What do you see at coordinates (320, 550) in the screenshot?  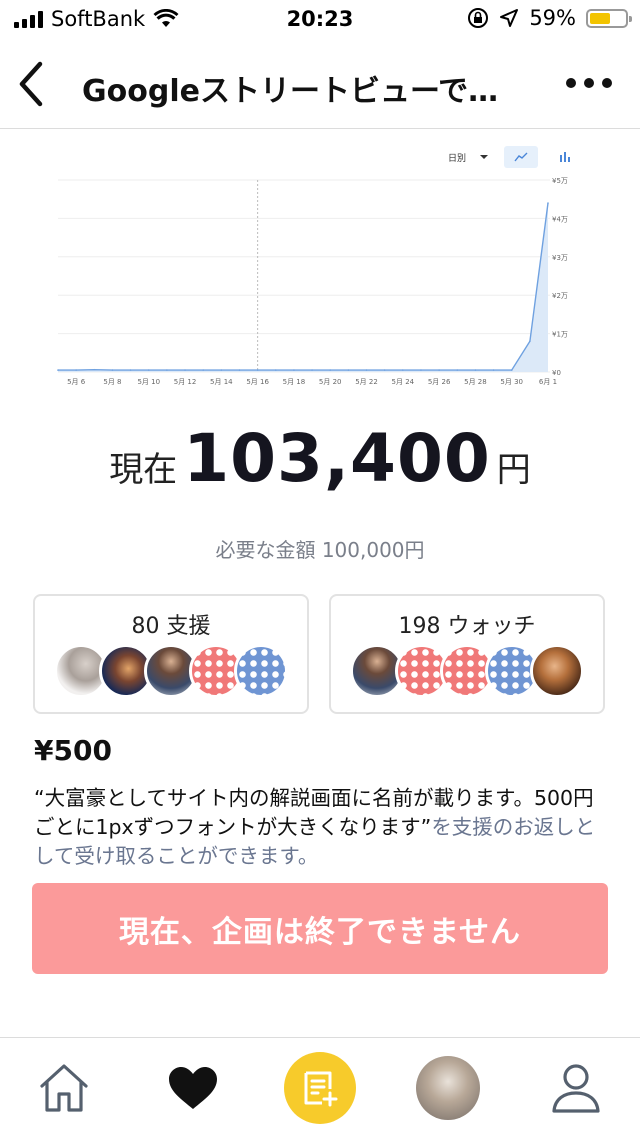 I see `required-amount: 必要な金額 100,000円` at bounding box center [320, 550].